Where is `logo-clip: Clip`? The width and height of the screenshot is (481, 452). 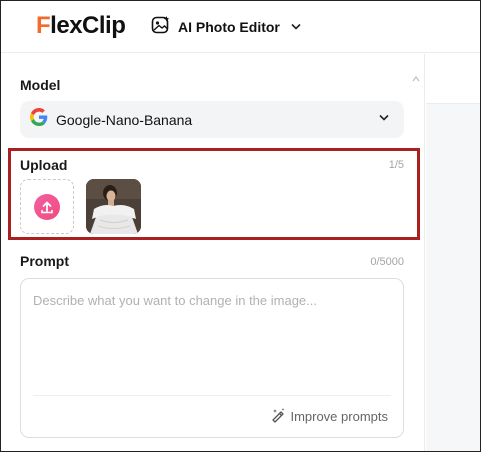 logo-clip: Clip is located at coordinates (104, 25).